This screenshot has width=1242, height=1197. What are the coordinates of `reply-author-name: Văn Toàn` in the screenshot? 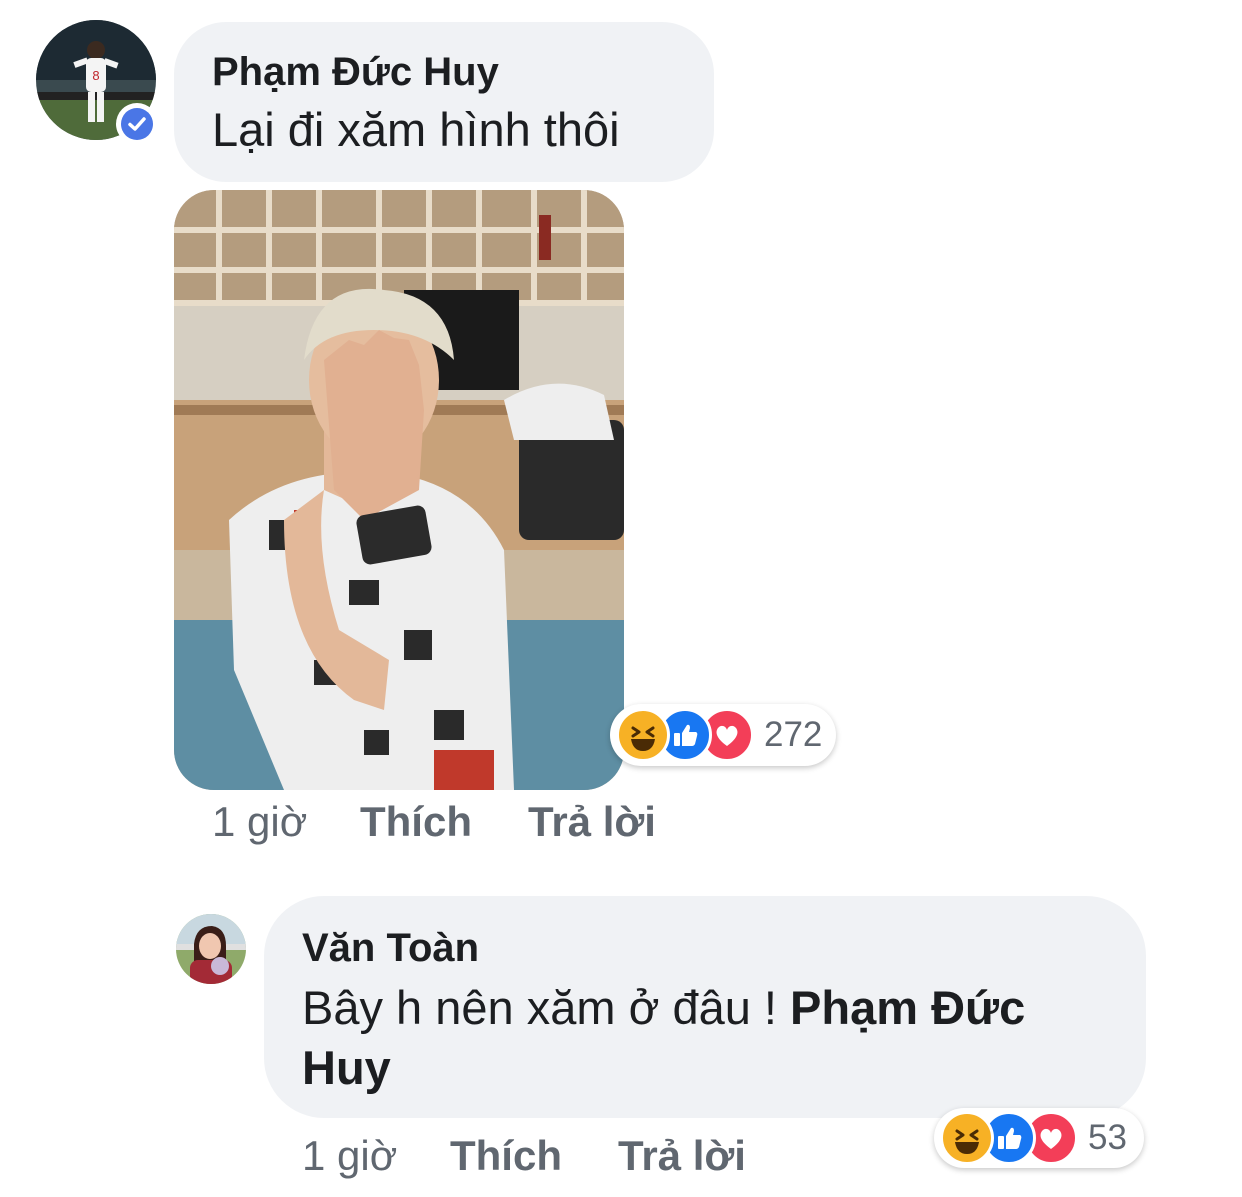 It's located at (390, 948).